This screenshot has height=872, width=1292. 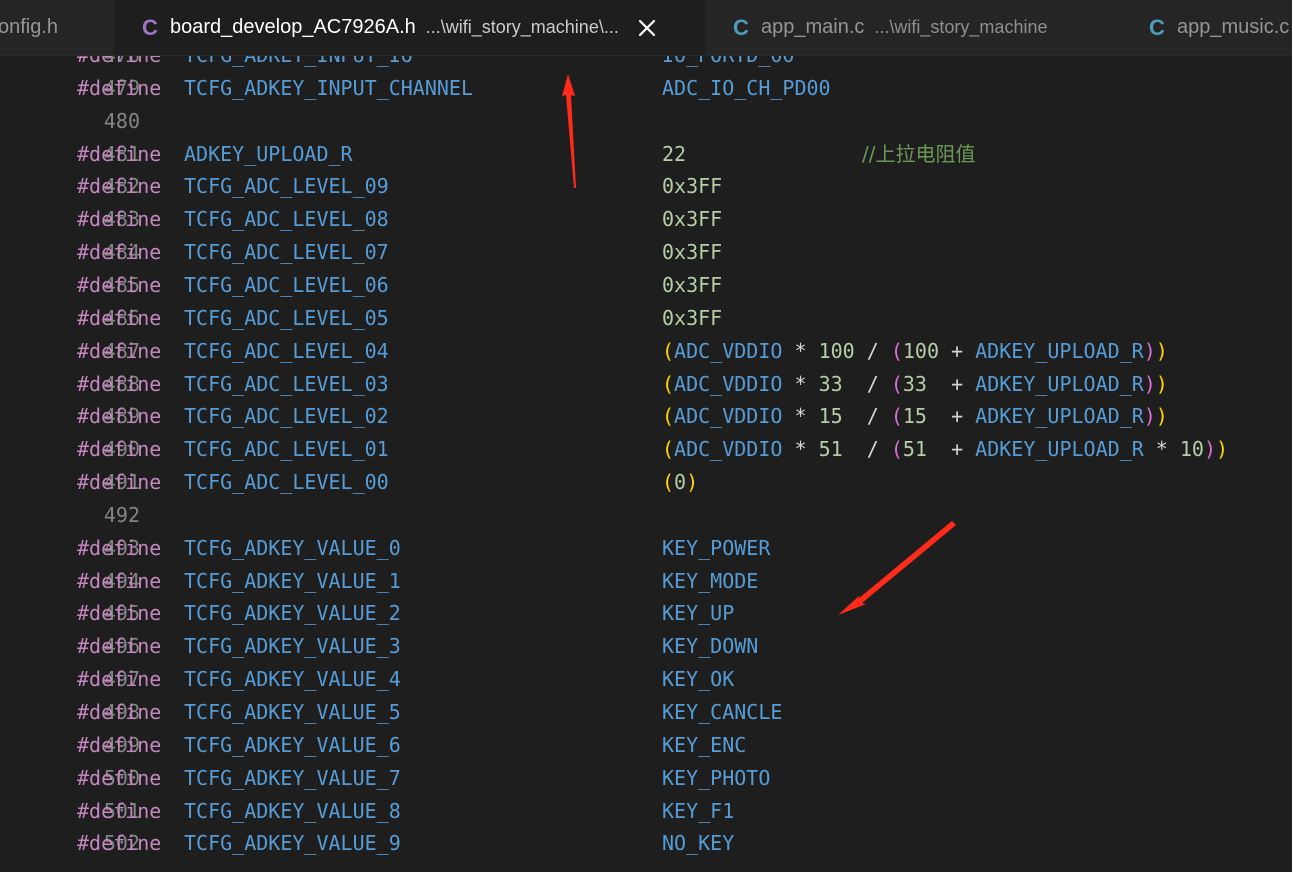 I want to click on code-line: 502 #define TCFG_ADKEY_VALUE_9 NO_KEY, so click(x=646, y=843).